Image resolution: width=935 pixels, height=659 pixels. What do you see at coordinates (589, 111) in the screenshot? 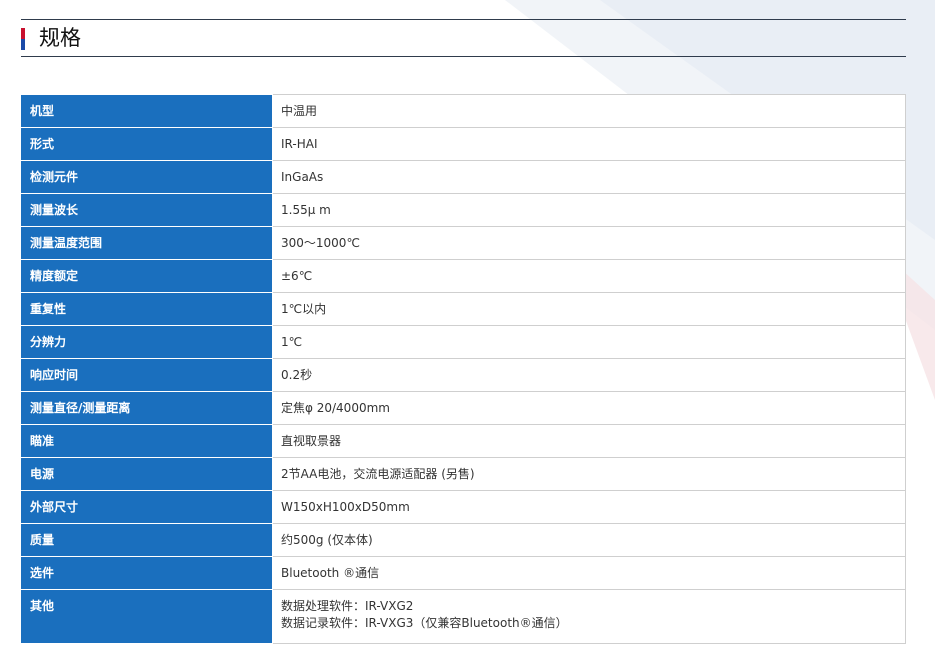
I see `spec-value: 中温用` at bounding box center [589, 111].